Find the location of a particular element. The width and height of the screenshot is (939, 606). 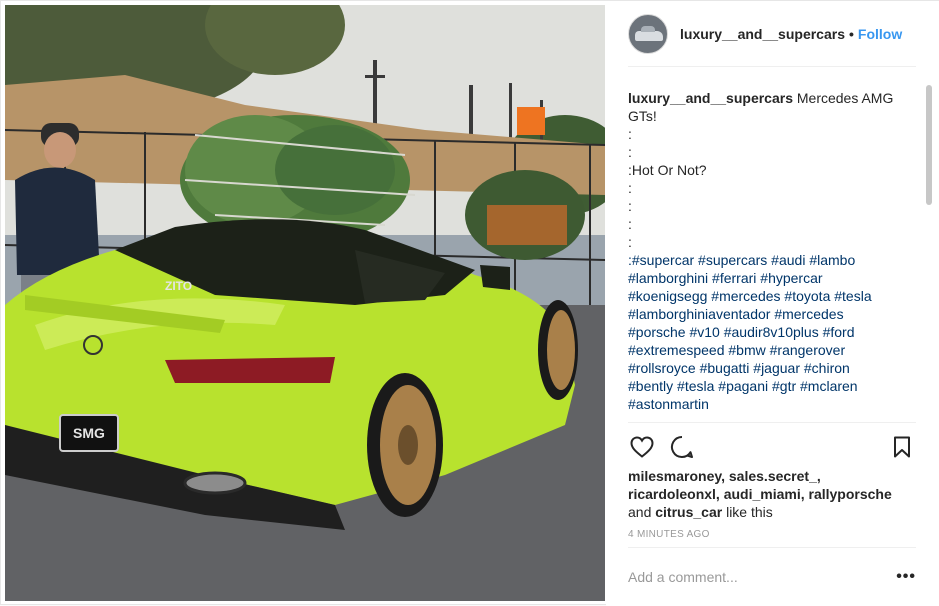

caption-username: luxury__and__supercars is located at coordinates (710, 98).